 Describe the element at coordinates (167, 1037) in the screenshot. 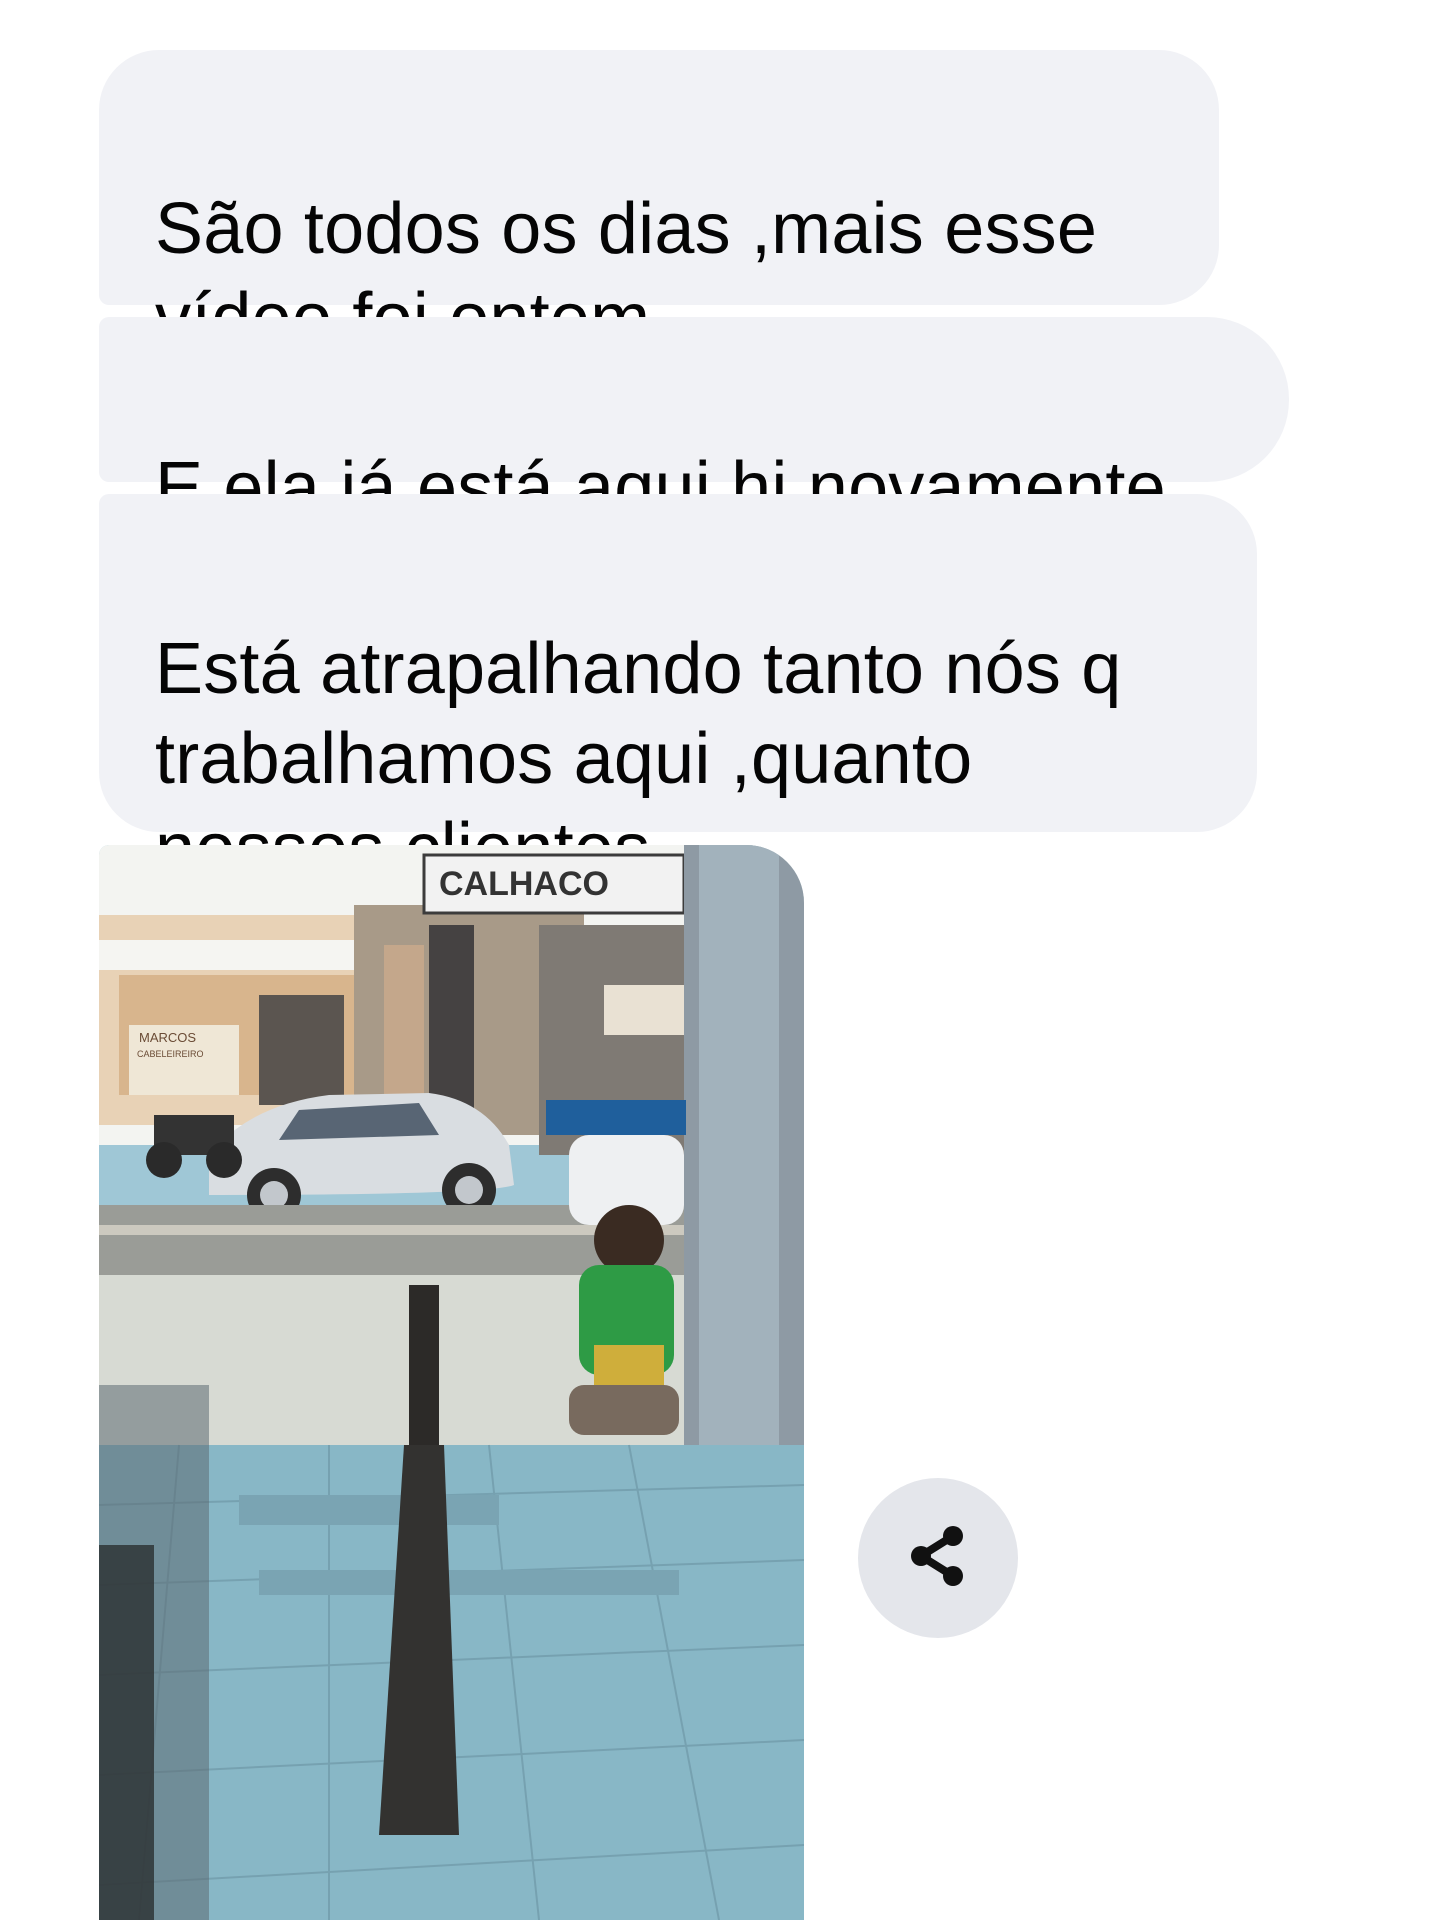

I see `barber-sign-name: MARCOS` at that location.